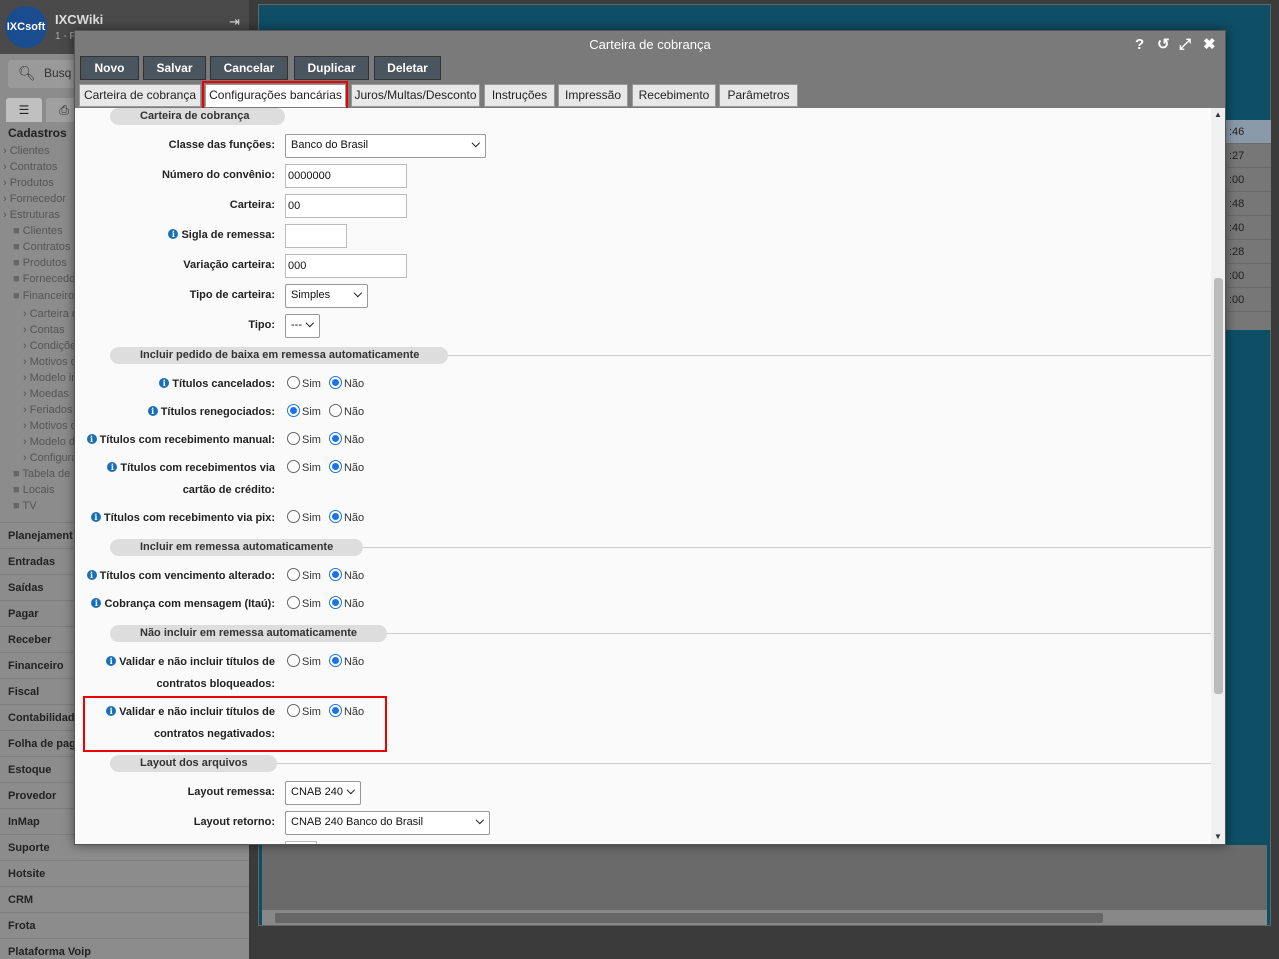  Describe the element at coordinates (211, 412) in the screenshot. I see `renegociados-label: i Títulos renegociados:` at that location.